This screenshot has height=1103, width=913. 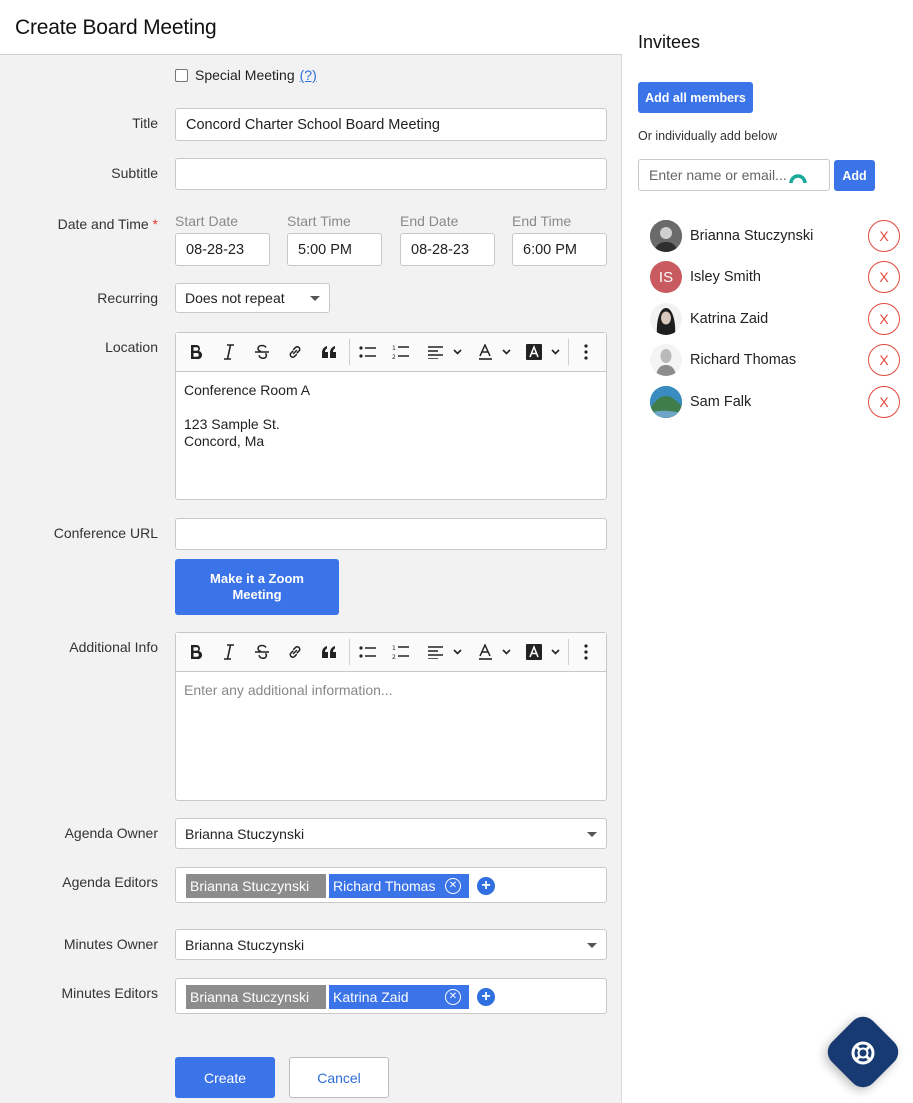 I want to click on agenda-owner-label: Agenda Owner, so click(x=111, y=833).